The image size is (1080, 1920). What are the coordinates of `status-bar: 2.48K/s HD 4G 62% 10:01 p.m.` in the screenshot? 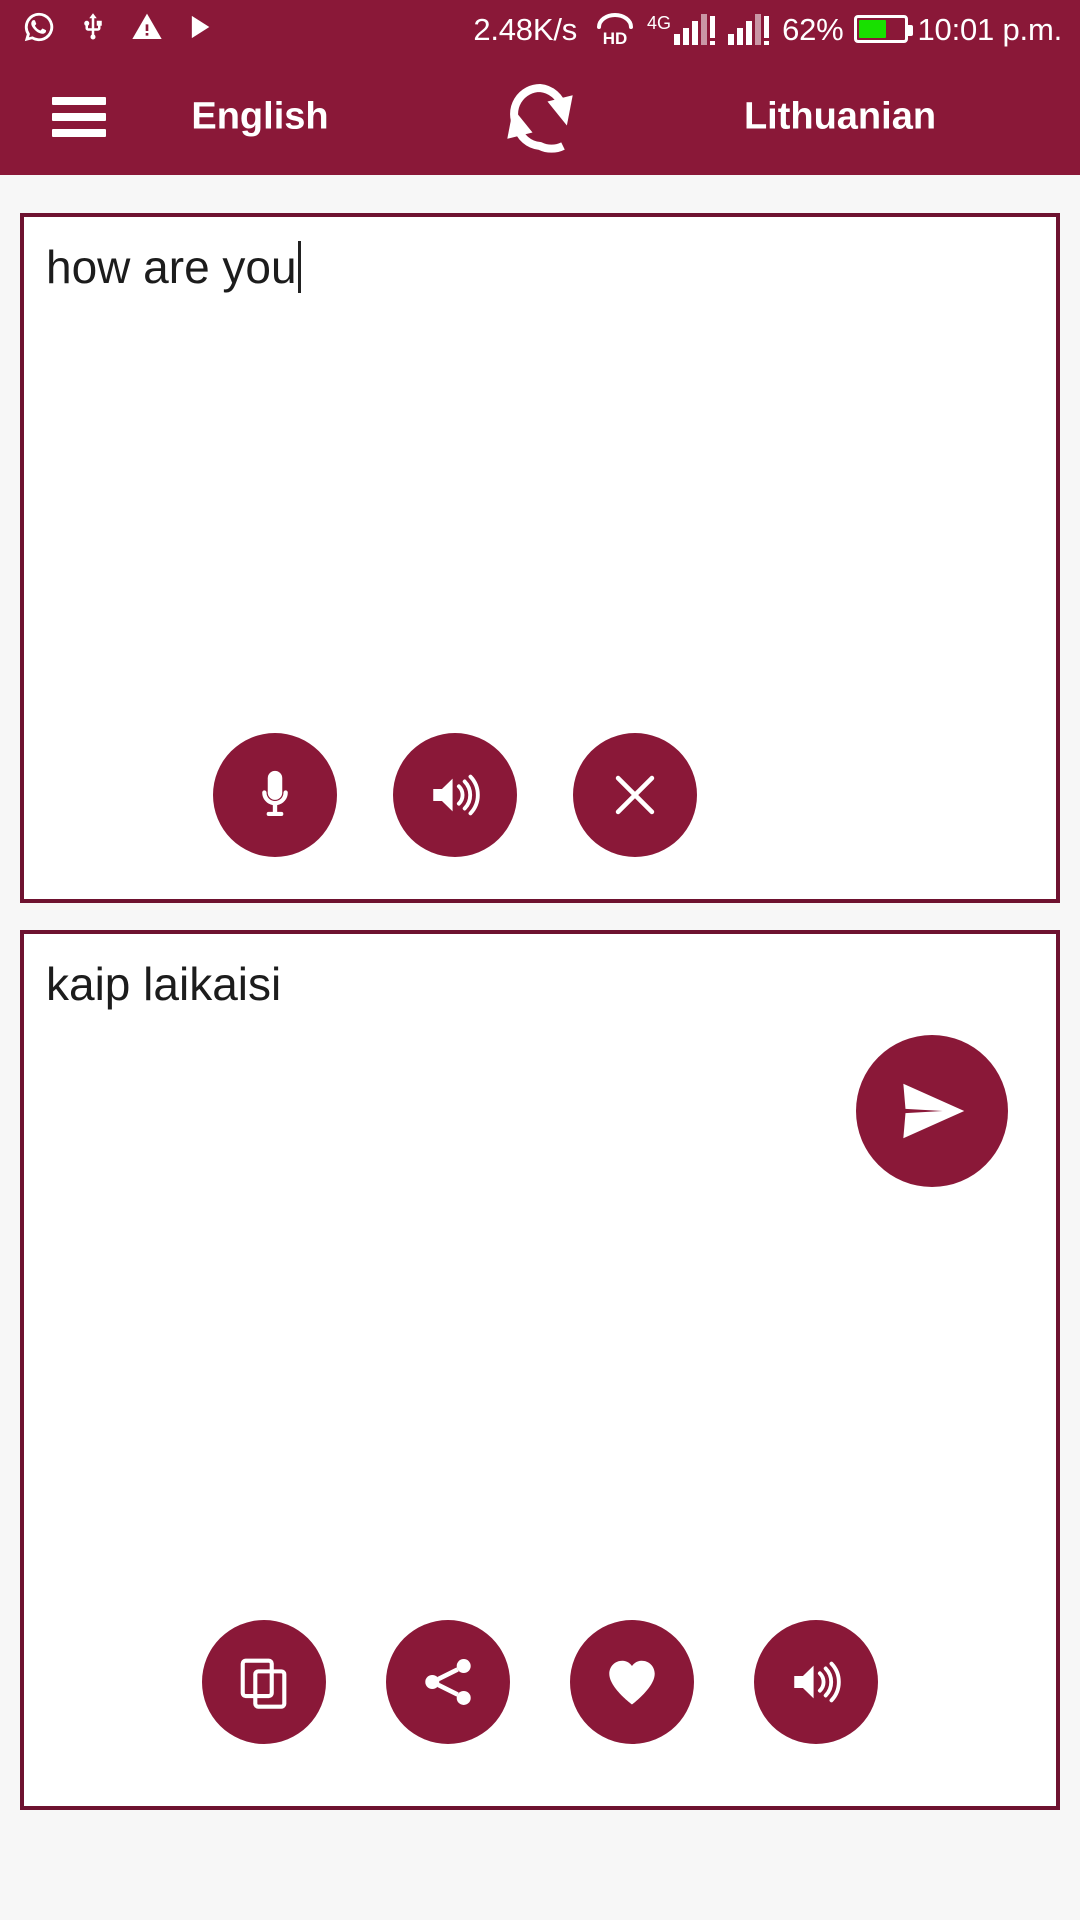 It's located at (540, 29).